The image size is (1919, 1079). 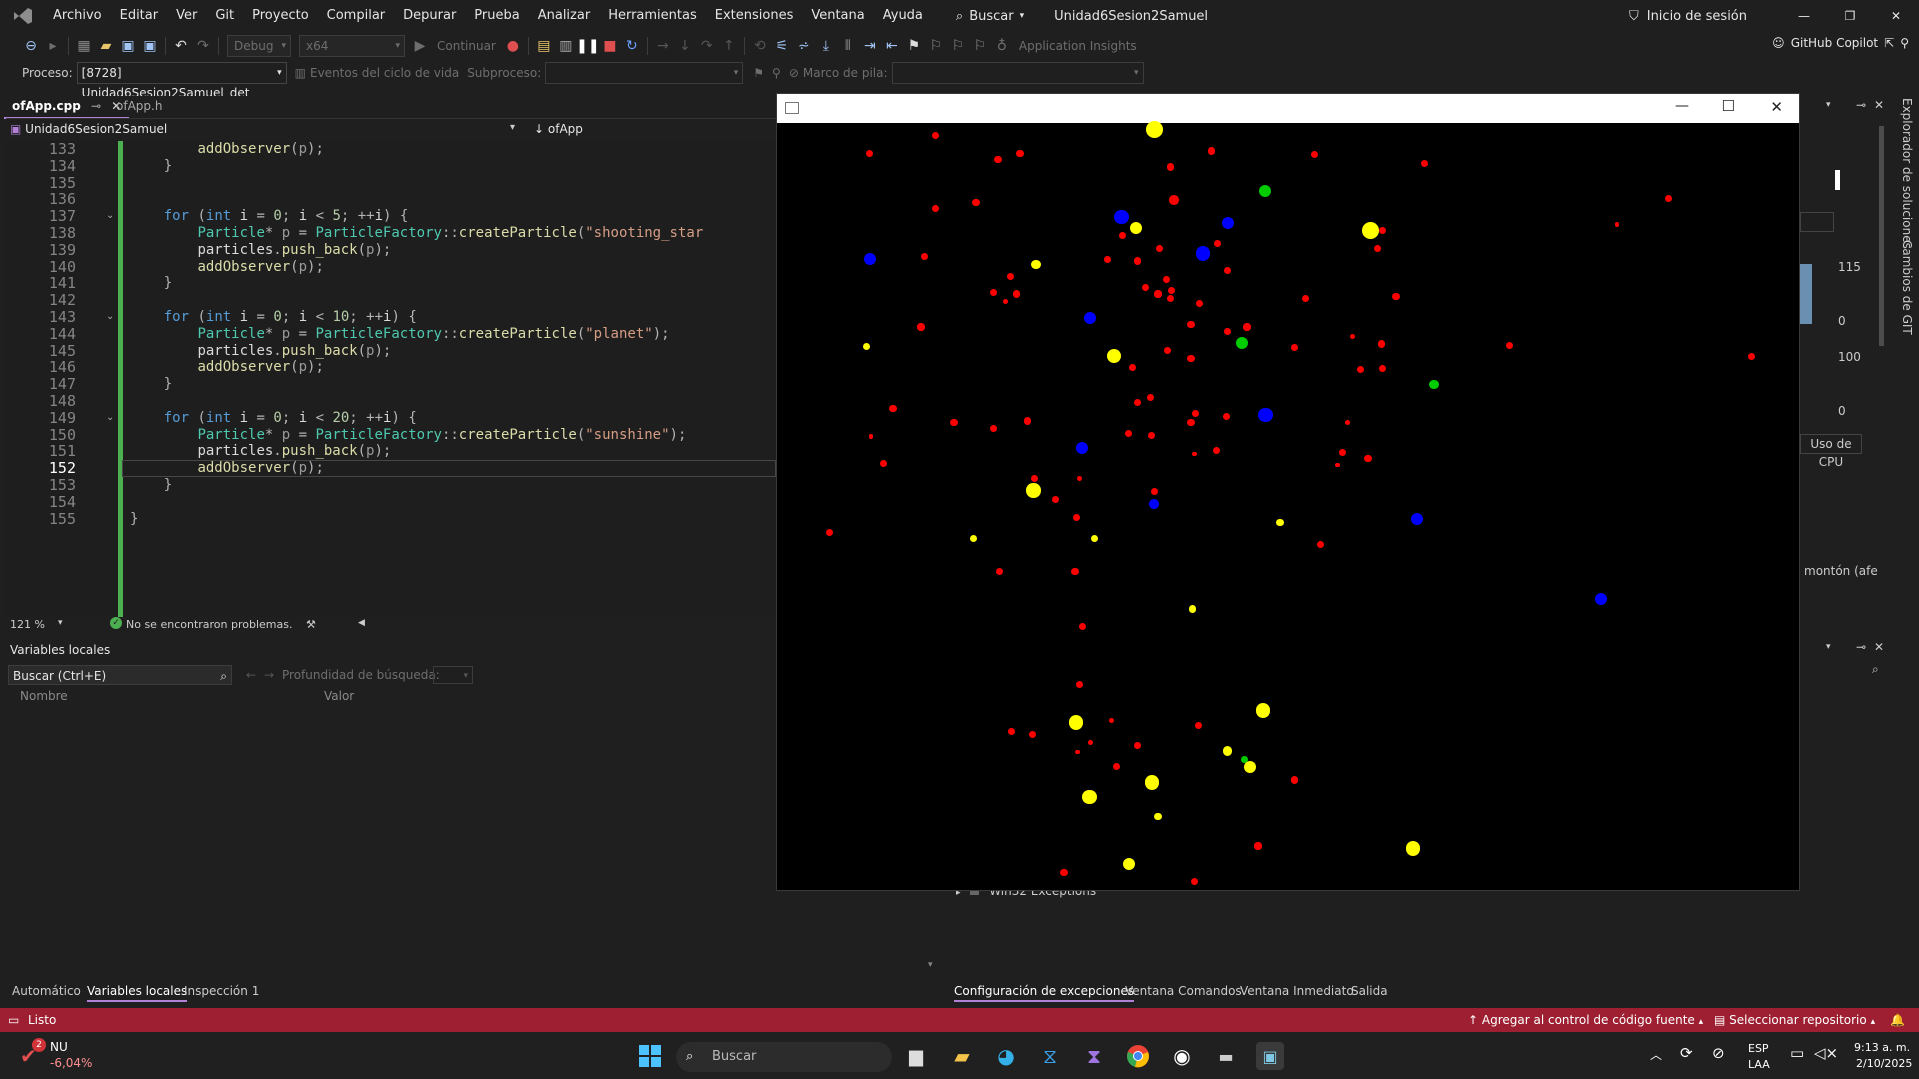 I want to click on tab-command-window: Ventana Comandos, so click(x=1183, y=991).